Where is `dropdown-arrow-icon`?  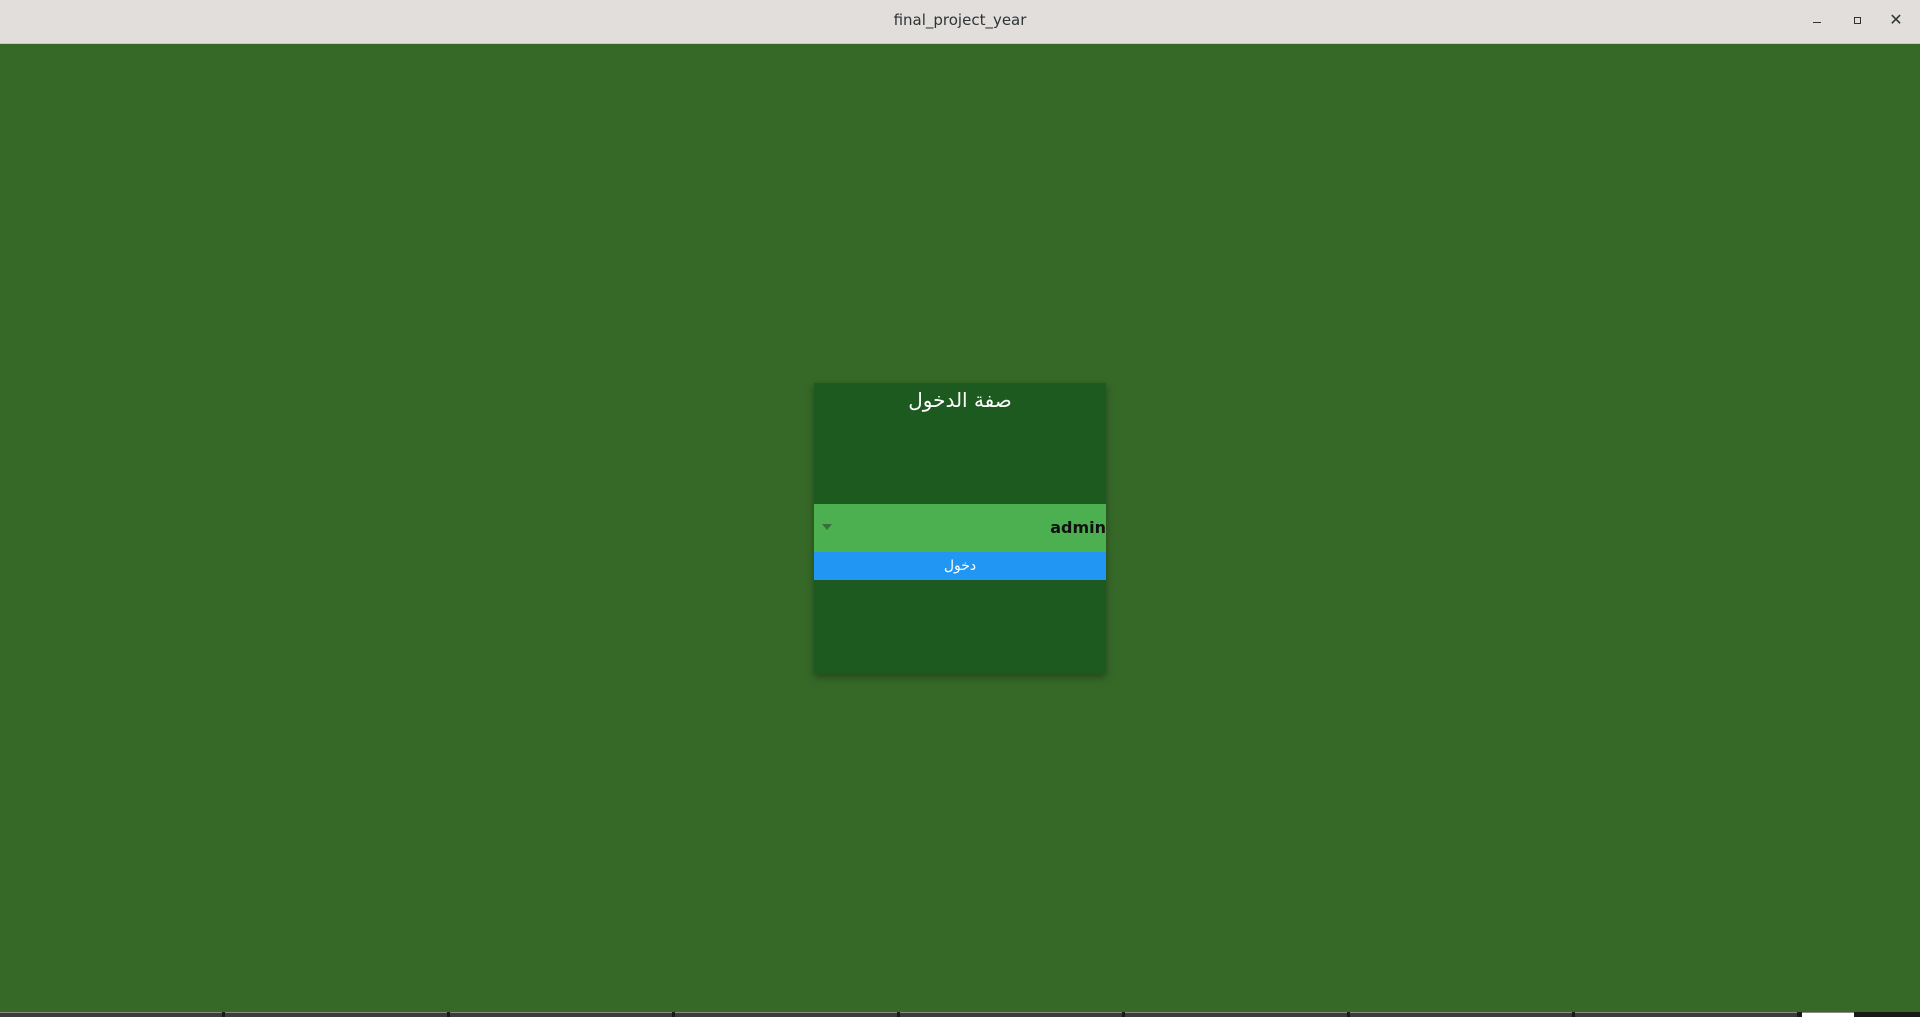 dropdown-arrow-icon is located at coordinates (827, 527).